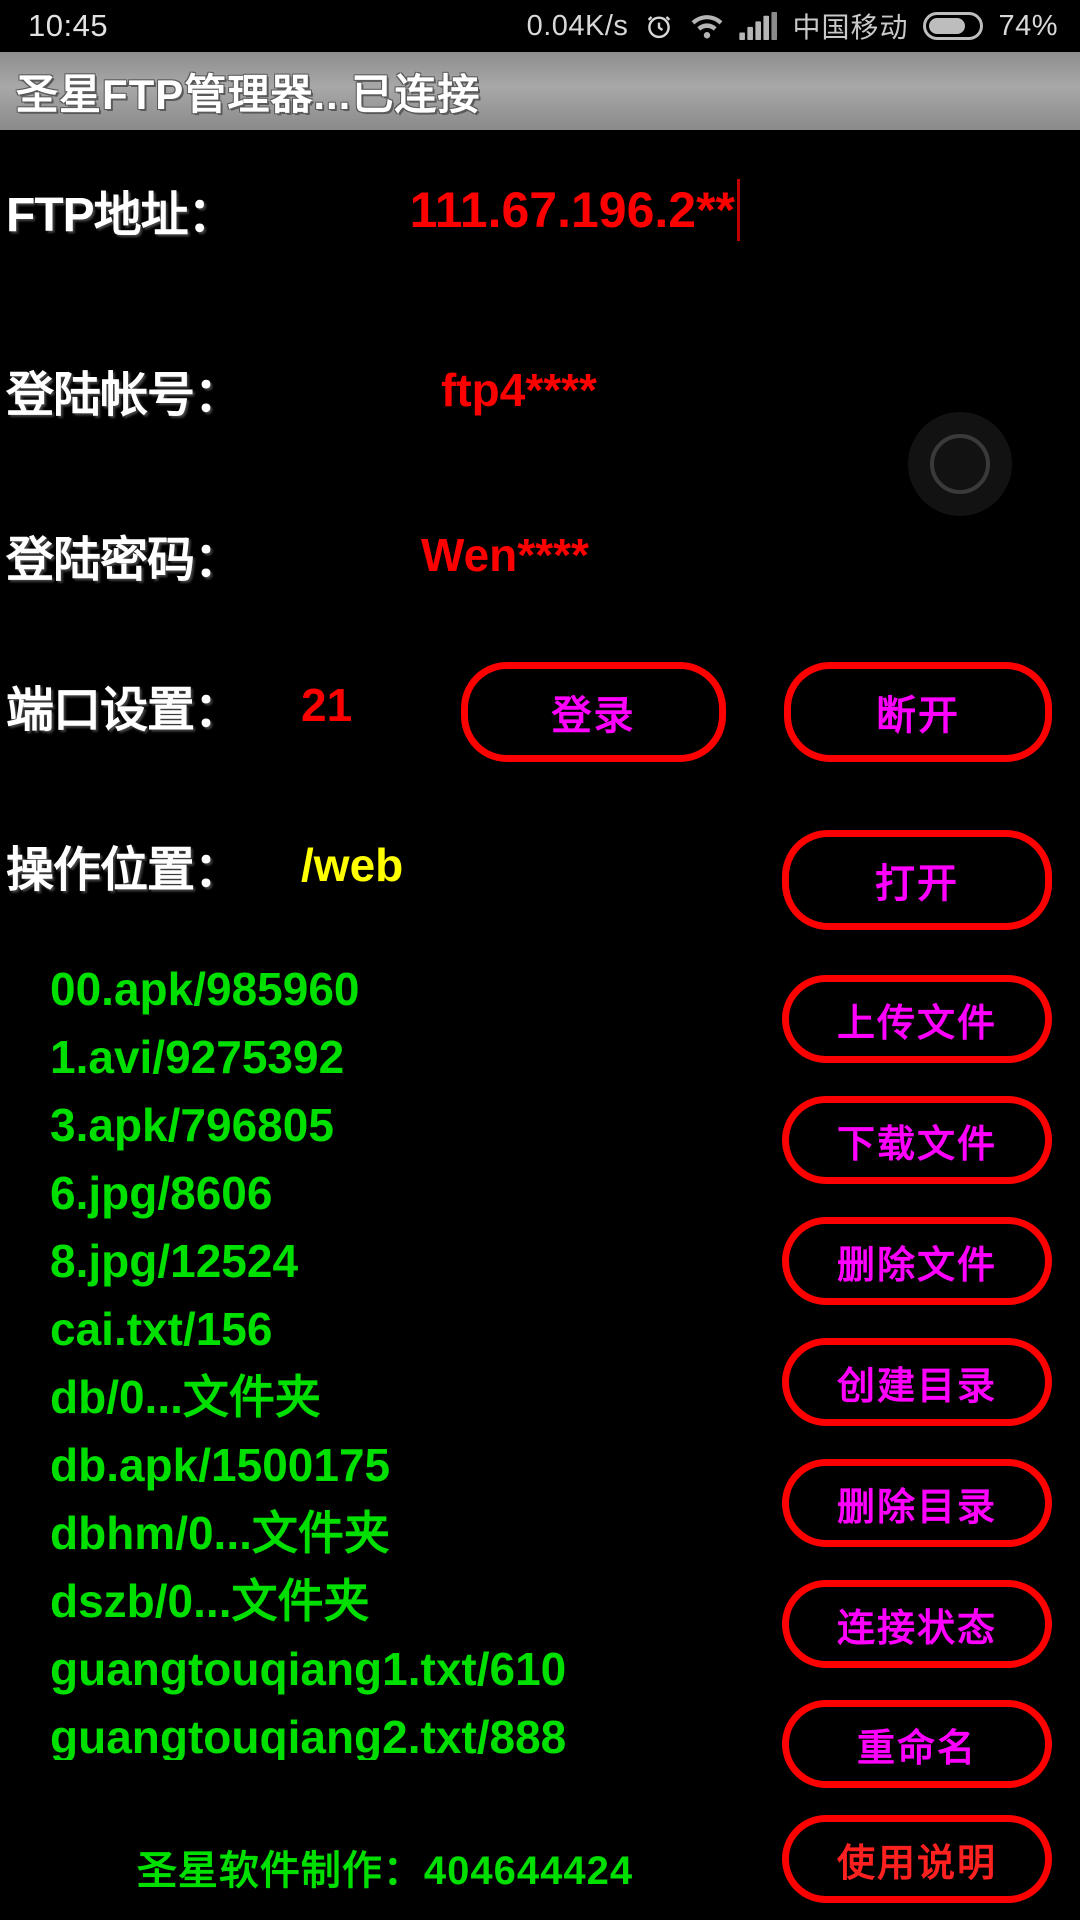  Describe the element at coordinates (505, 555) in the screenshot. I see `login-password-input: Wen****` at that location.